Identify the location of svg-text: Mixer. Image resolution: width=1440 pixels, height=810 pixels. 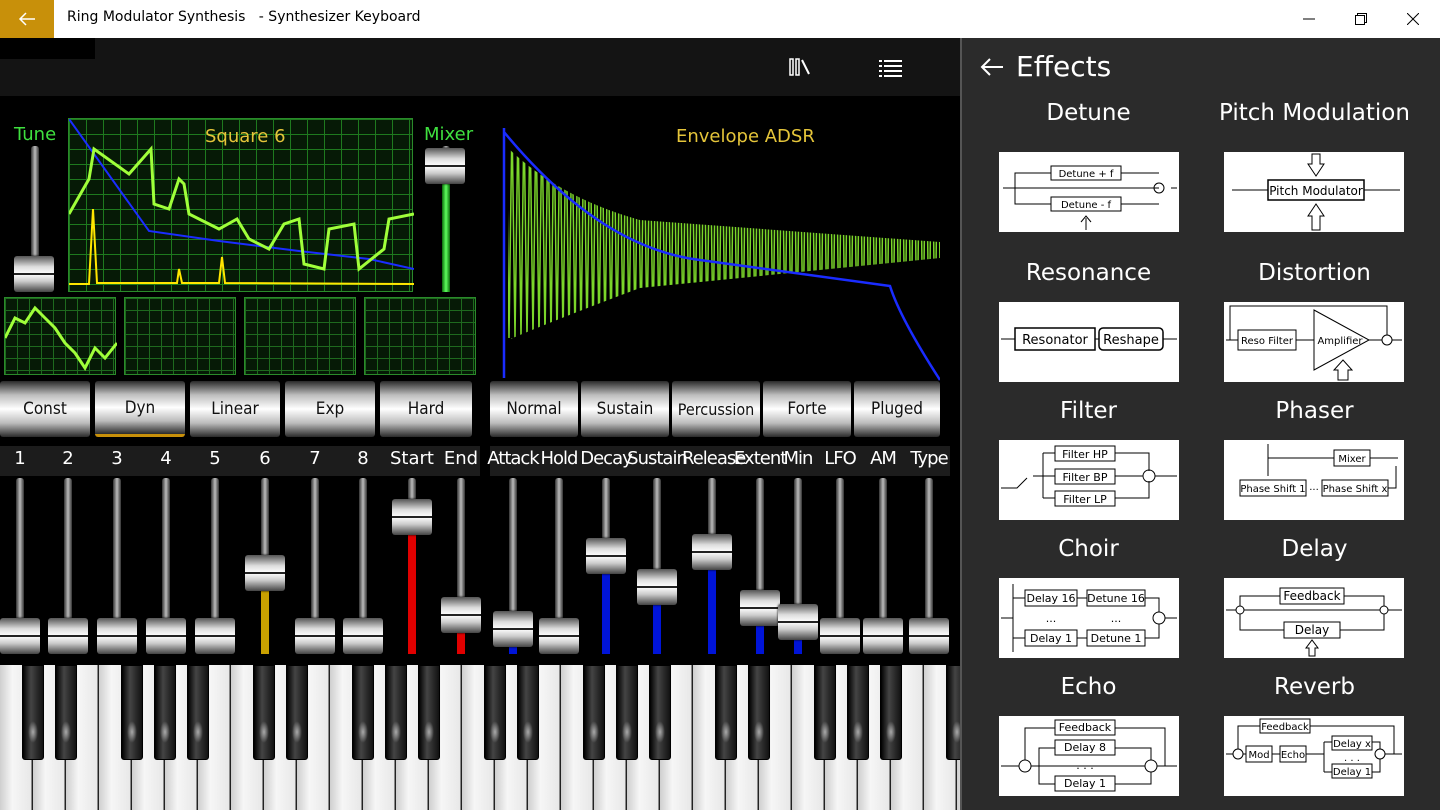
(1352, 459).